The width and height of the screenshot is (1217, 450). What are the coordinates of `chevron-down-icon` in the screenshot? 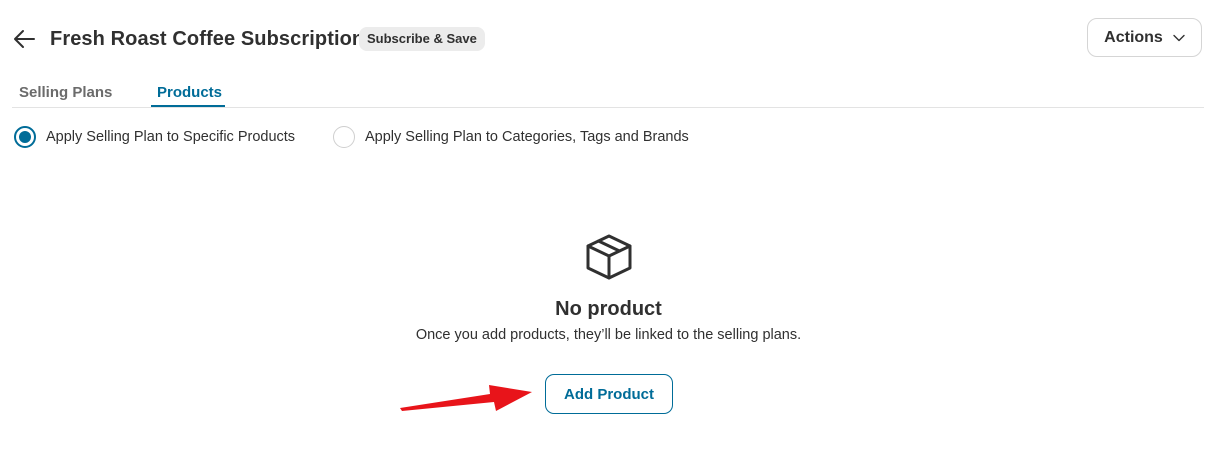 It's located at (1179, 37).